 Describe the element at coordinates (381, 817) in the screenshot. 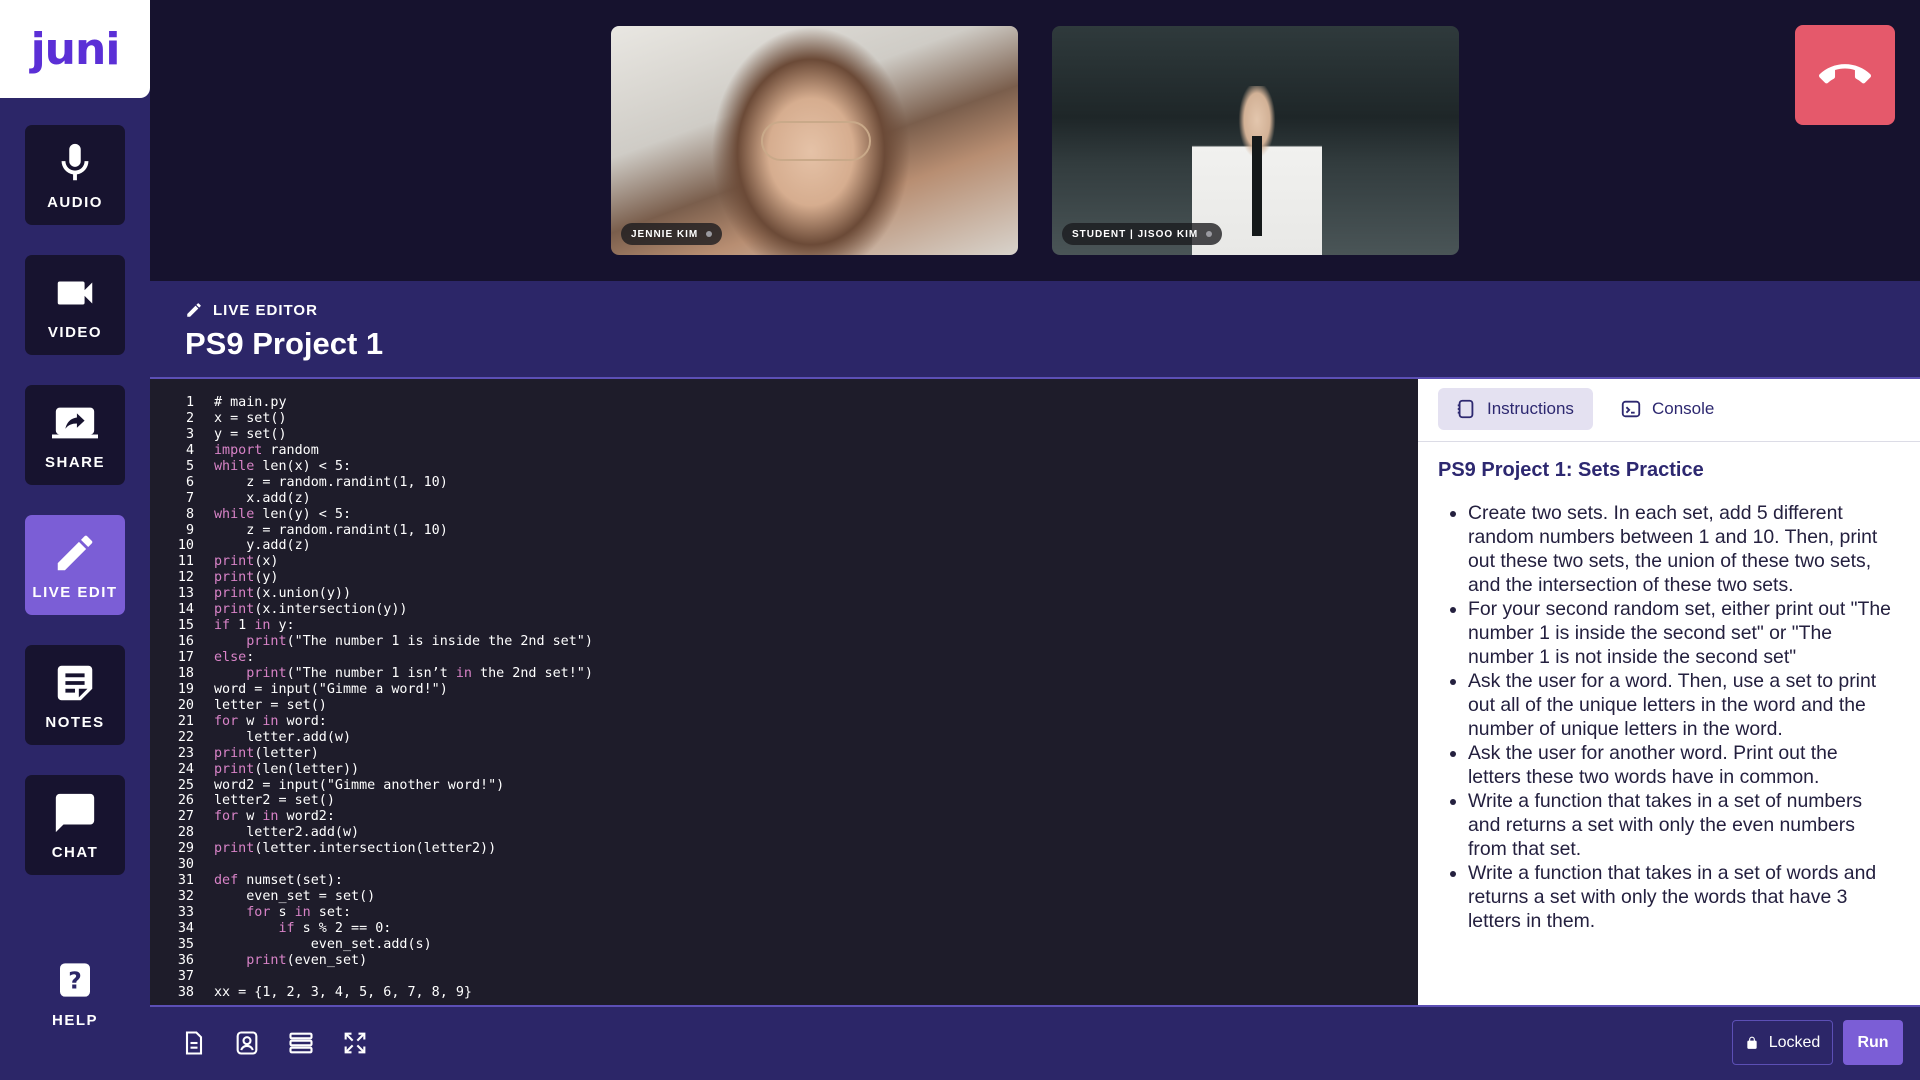

I see `code-line: 27 for w in word2:` at that location.